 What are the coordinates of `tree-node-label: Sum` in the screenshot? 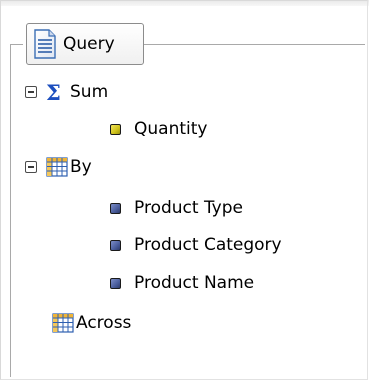 It's located at (89, 92).